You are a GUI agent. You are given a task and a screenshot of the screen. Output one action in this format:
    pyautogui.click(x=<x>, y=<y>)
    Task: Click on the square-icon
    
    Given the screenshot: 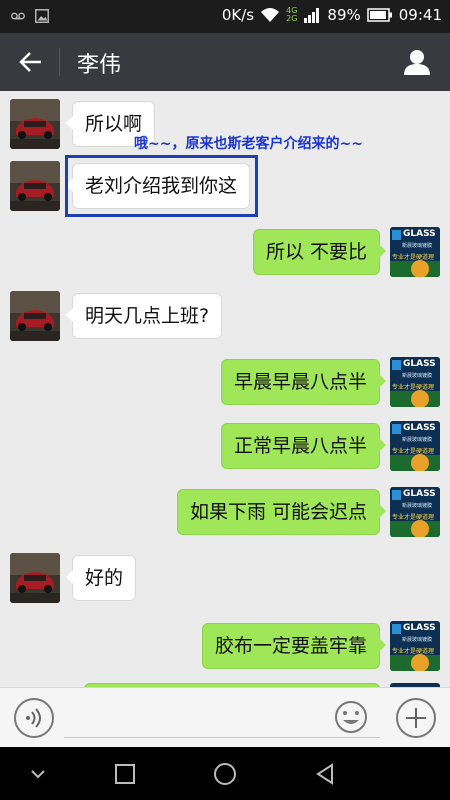 What is the action you would take?
    pyautogui.click(x=125, y=774)
    